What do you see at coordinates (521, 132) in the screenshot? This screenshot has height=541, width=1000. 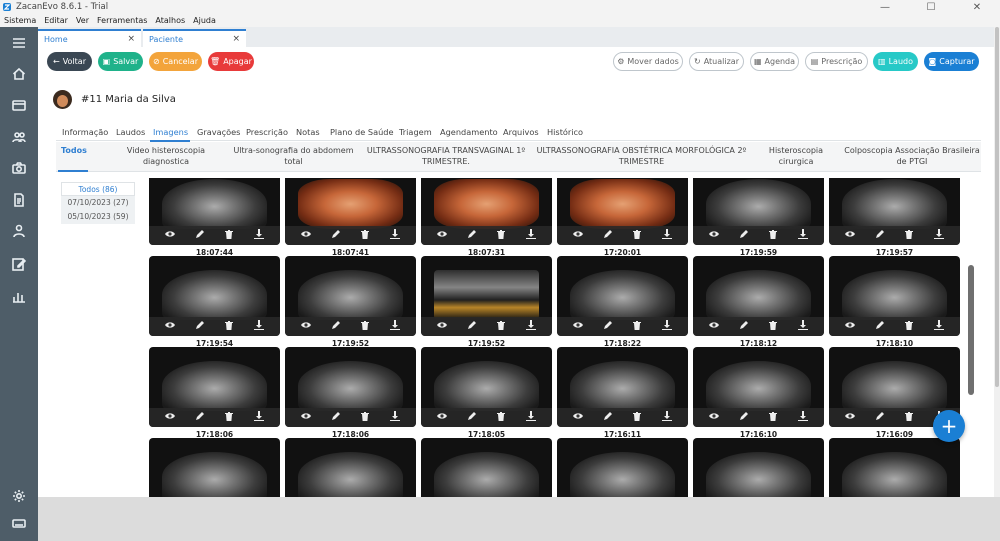 I see `tab-arquivos: Arquivos` at bounding box center [521, 132].